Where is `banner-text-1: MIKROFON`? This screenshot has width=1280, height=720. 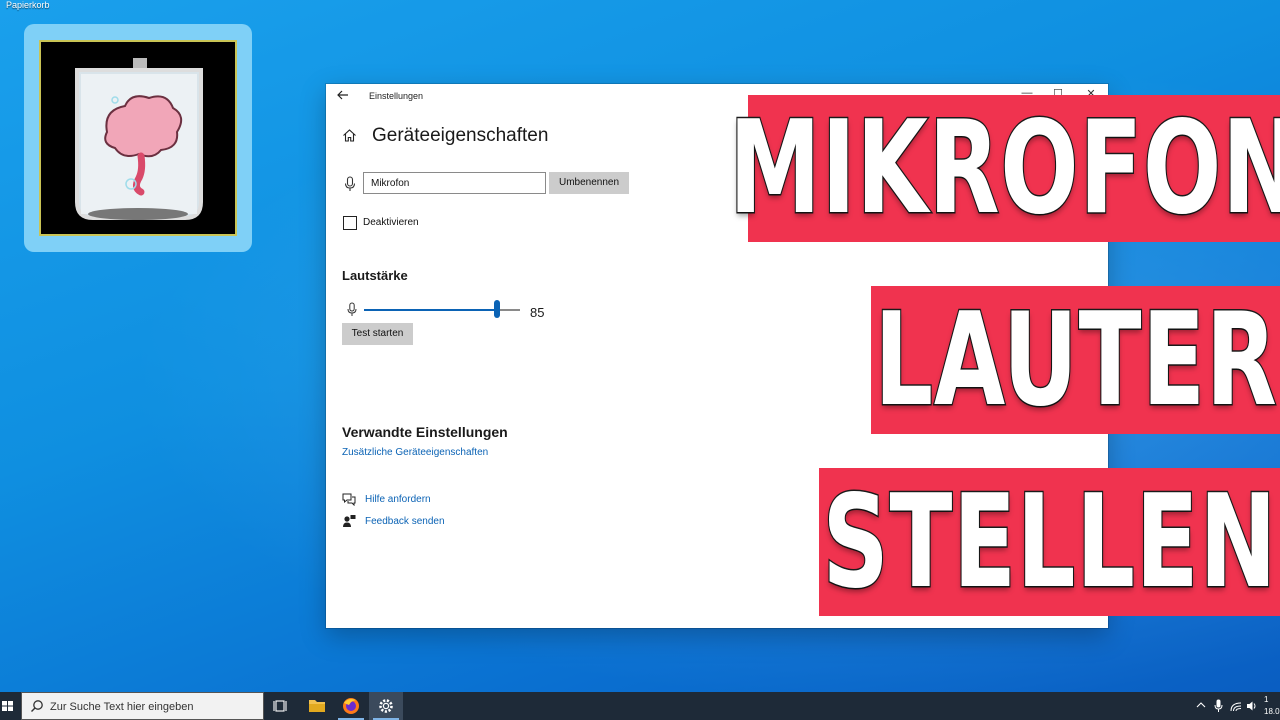 banner-text-1: MIKROFON is located at coordinates (1003, 169).